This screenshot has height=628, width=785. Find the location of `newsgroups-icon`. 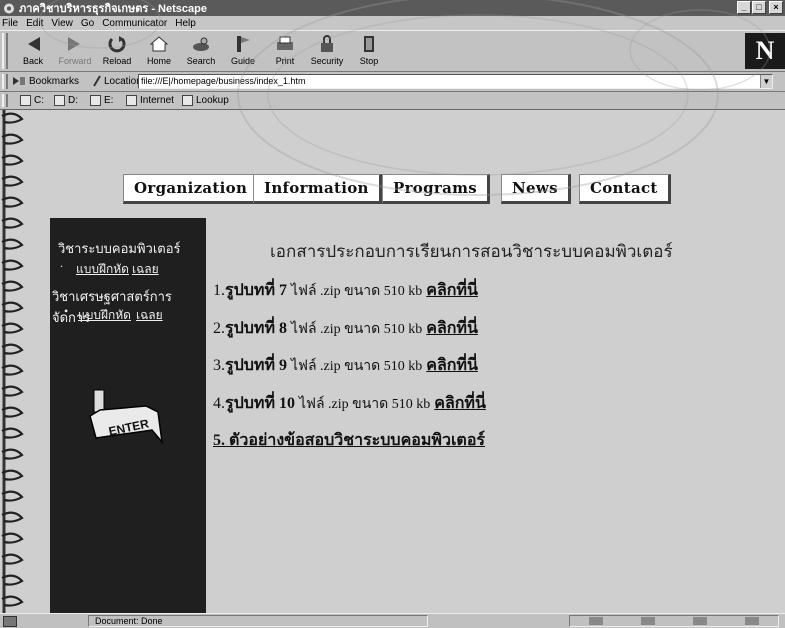

newsgroups-icon is located at coordinates (700, 621).